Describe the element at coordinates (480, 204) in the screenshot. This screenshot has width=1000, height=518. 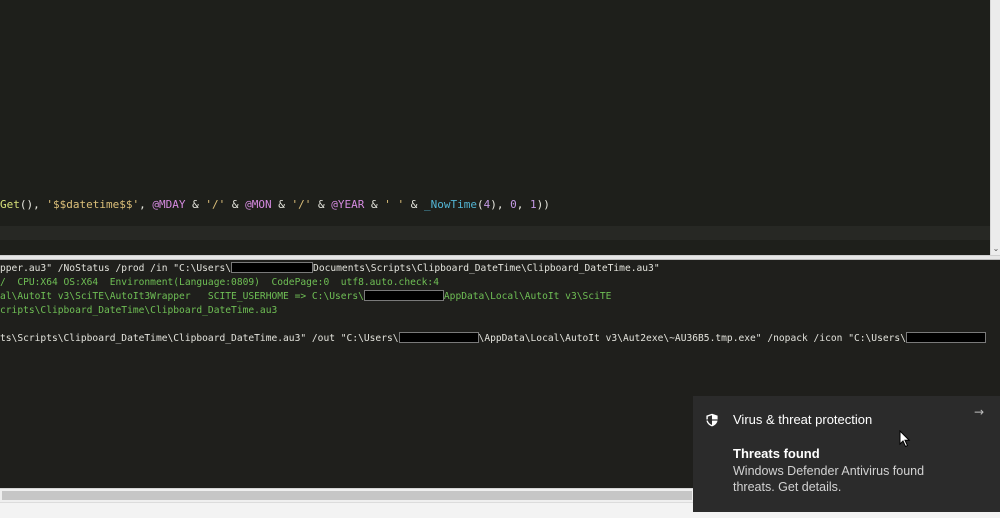
I see `code-token: (` at that location.